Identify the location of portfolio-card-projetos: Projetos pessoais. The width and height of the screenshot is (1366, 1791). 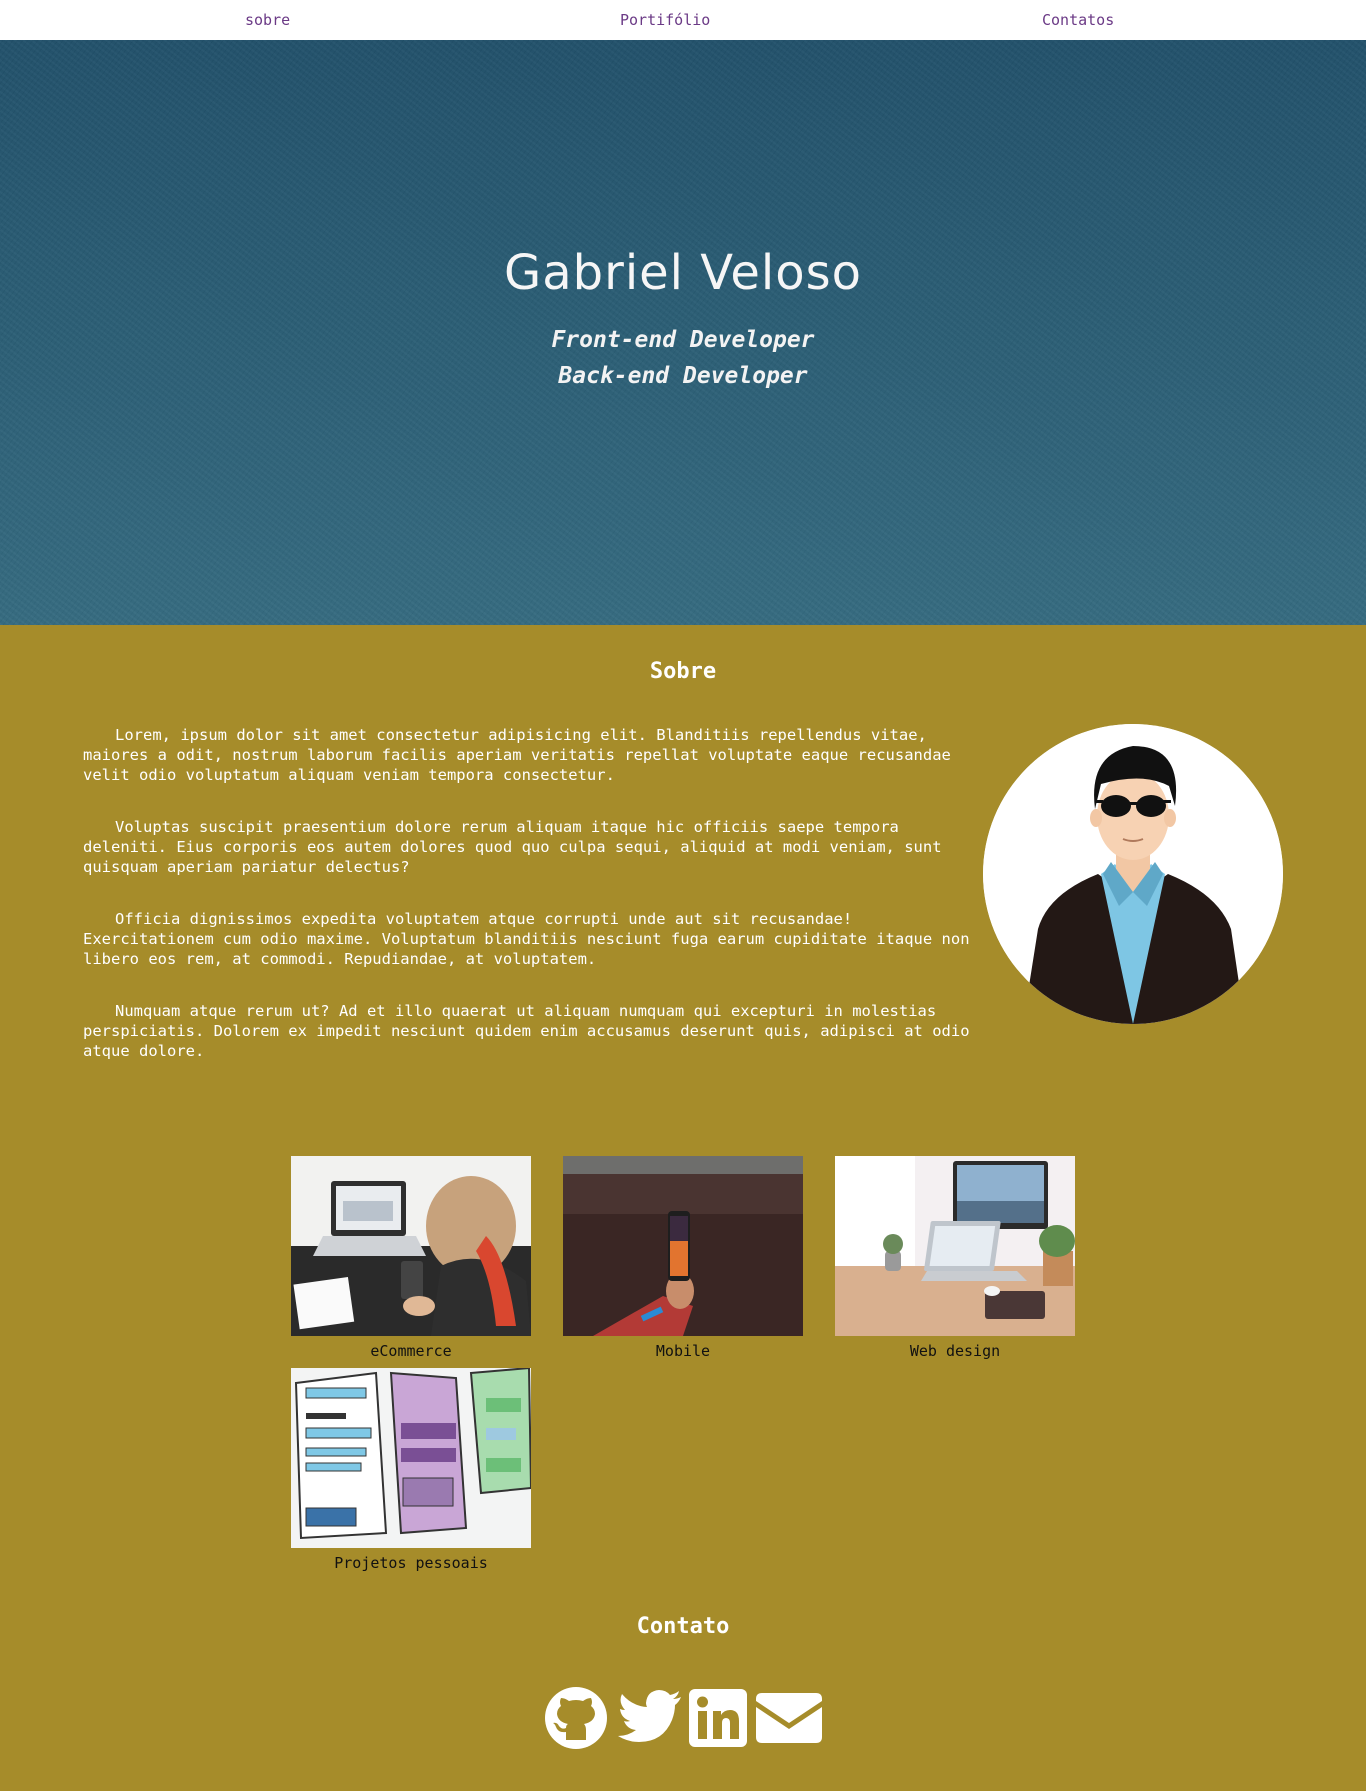
(411, 1470).